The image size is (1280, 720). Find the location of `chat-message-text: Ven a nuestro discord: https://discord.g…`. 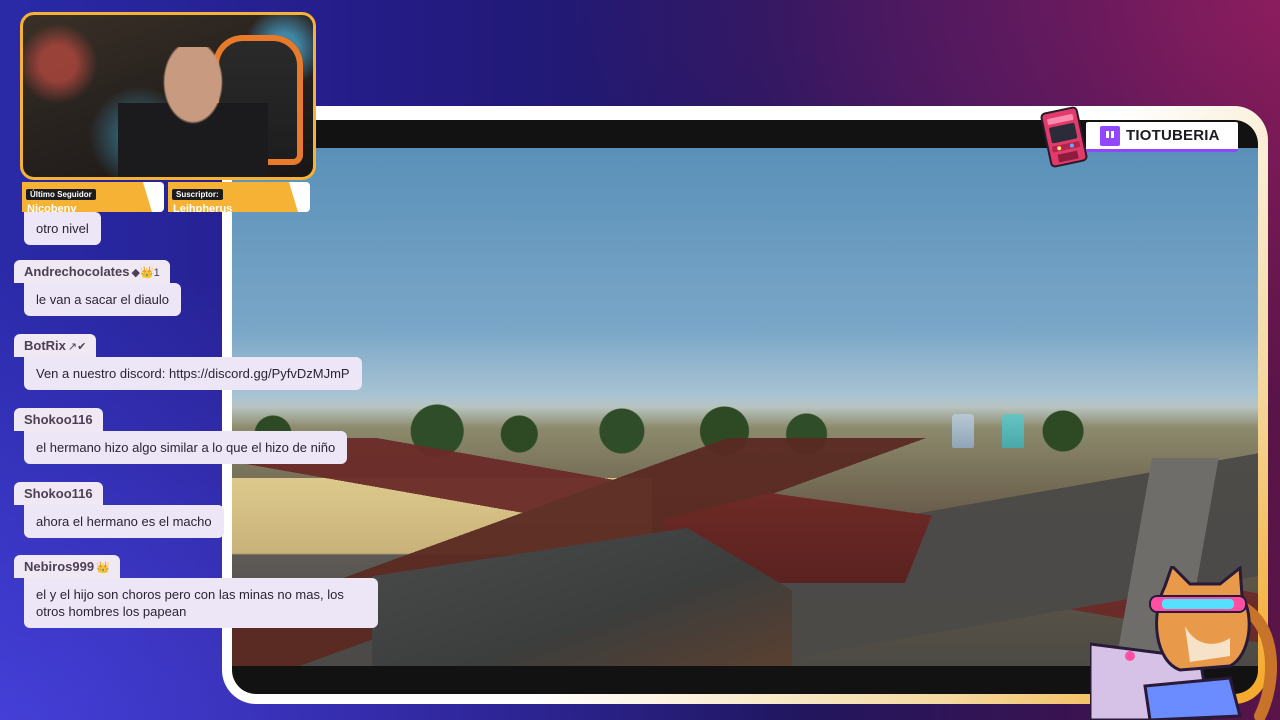

chat-message-text: Ven a nuestro discord: https://discord.g… is located at coordinates (193, 373).